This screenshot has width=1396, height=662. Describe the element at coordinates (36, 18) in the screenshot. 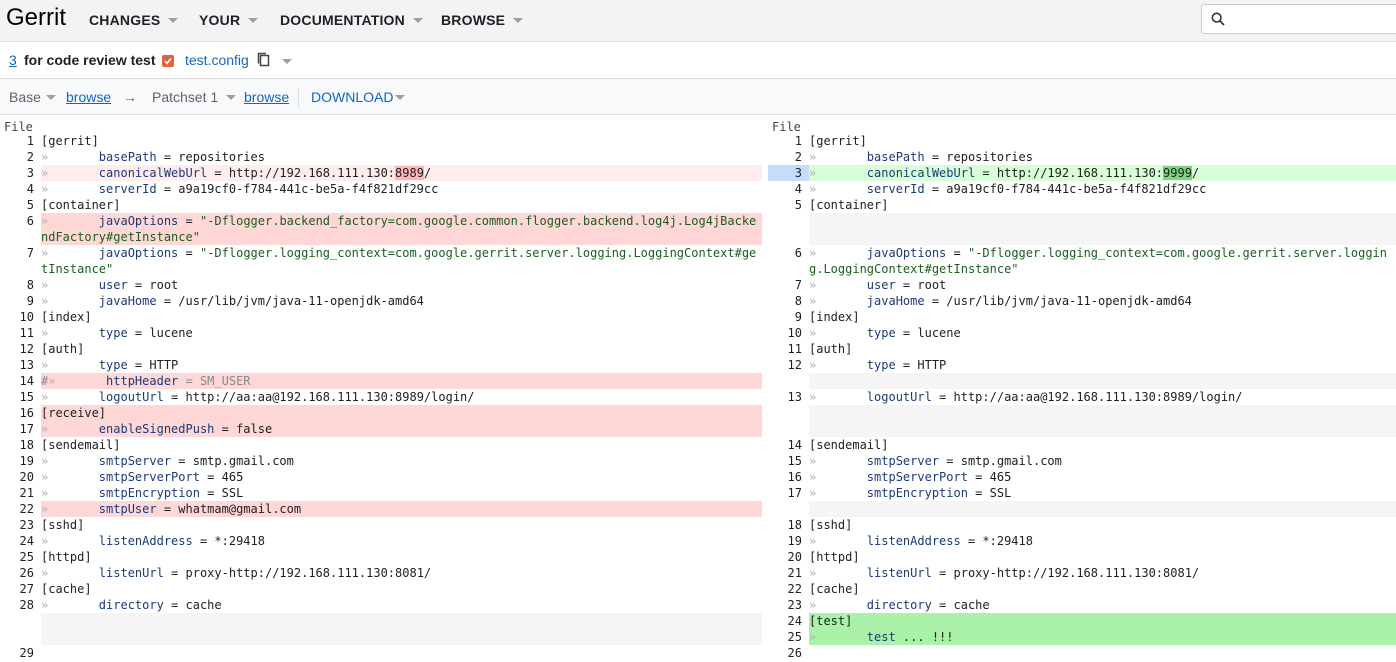

I see `gerrit-logo: Gerrit` at that location.